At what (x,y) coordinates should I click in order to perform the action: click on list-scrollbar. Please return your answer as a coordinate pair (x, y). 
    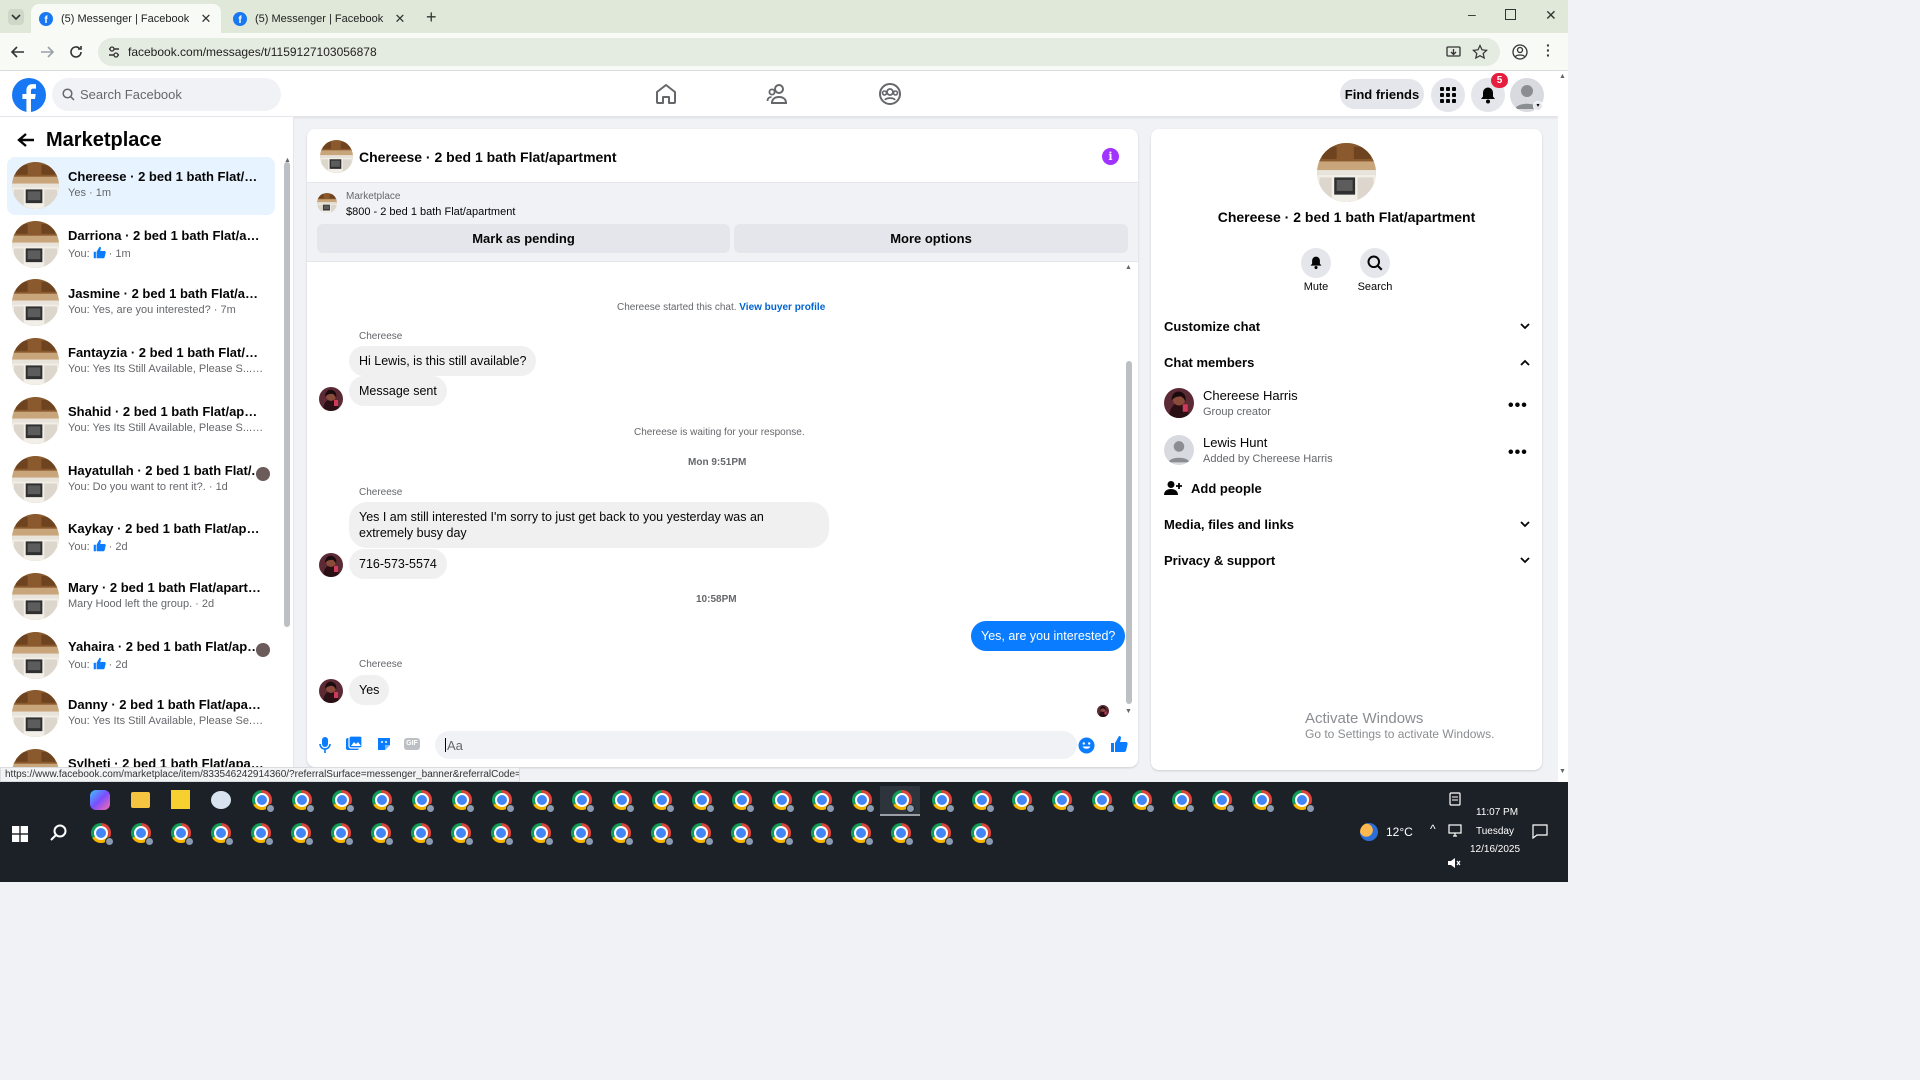
    Looking at the image, I should click on (287, 394).